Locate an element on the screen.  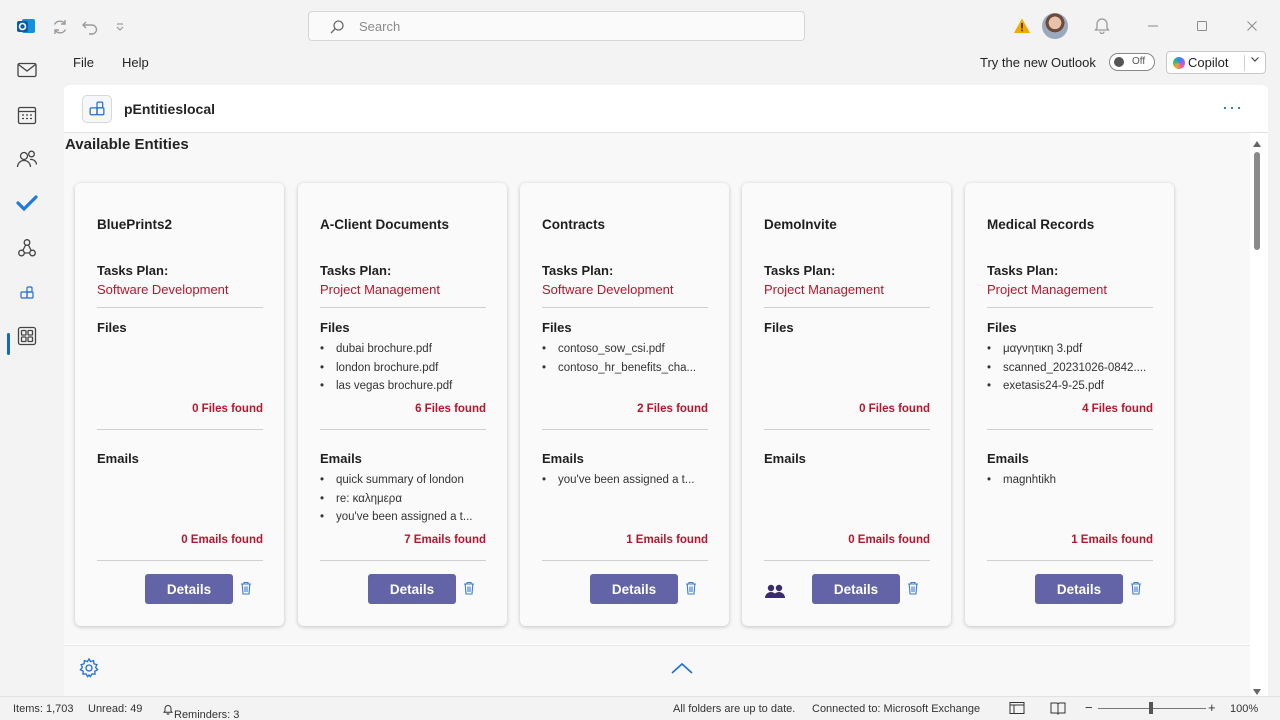
warning-icon is located at coordinates (1022, 27).